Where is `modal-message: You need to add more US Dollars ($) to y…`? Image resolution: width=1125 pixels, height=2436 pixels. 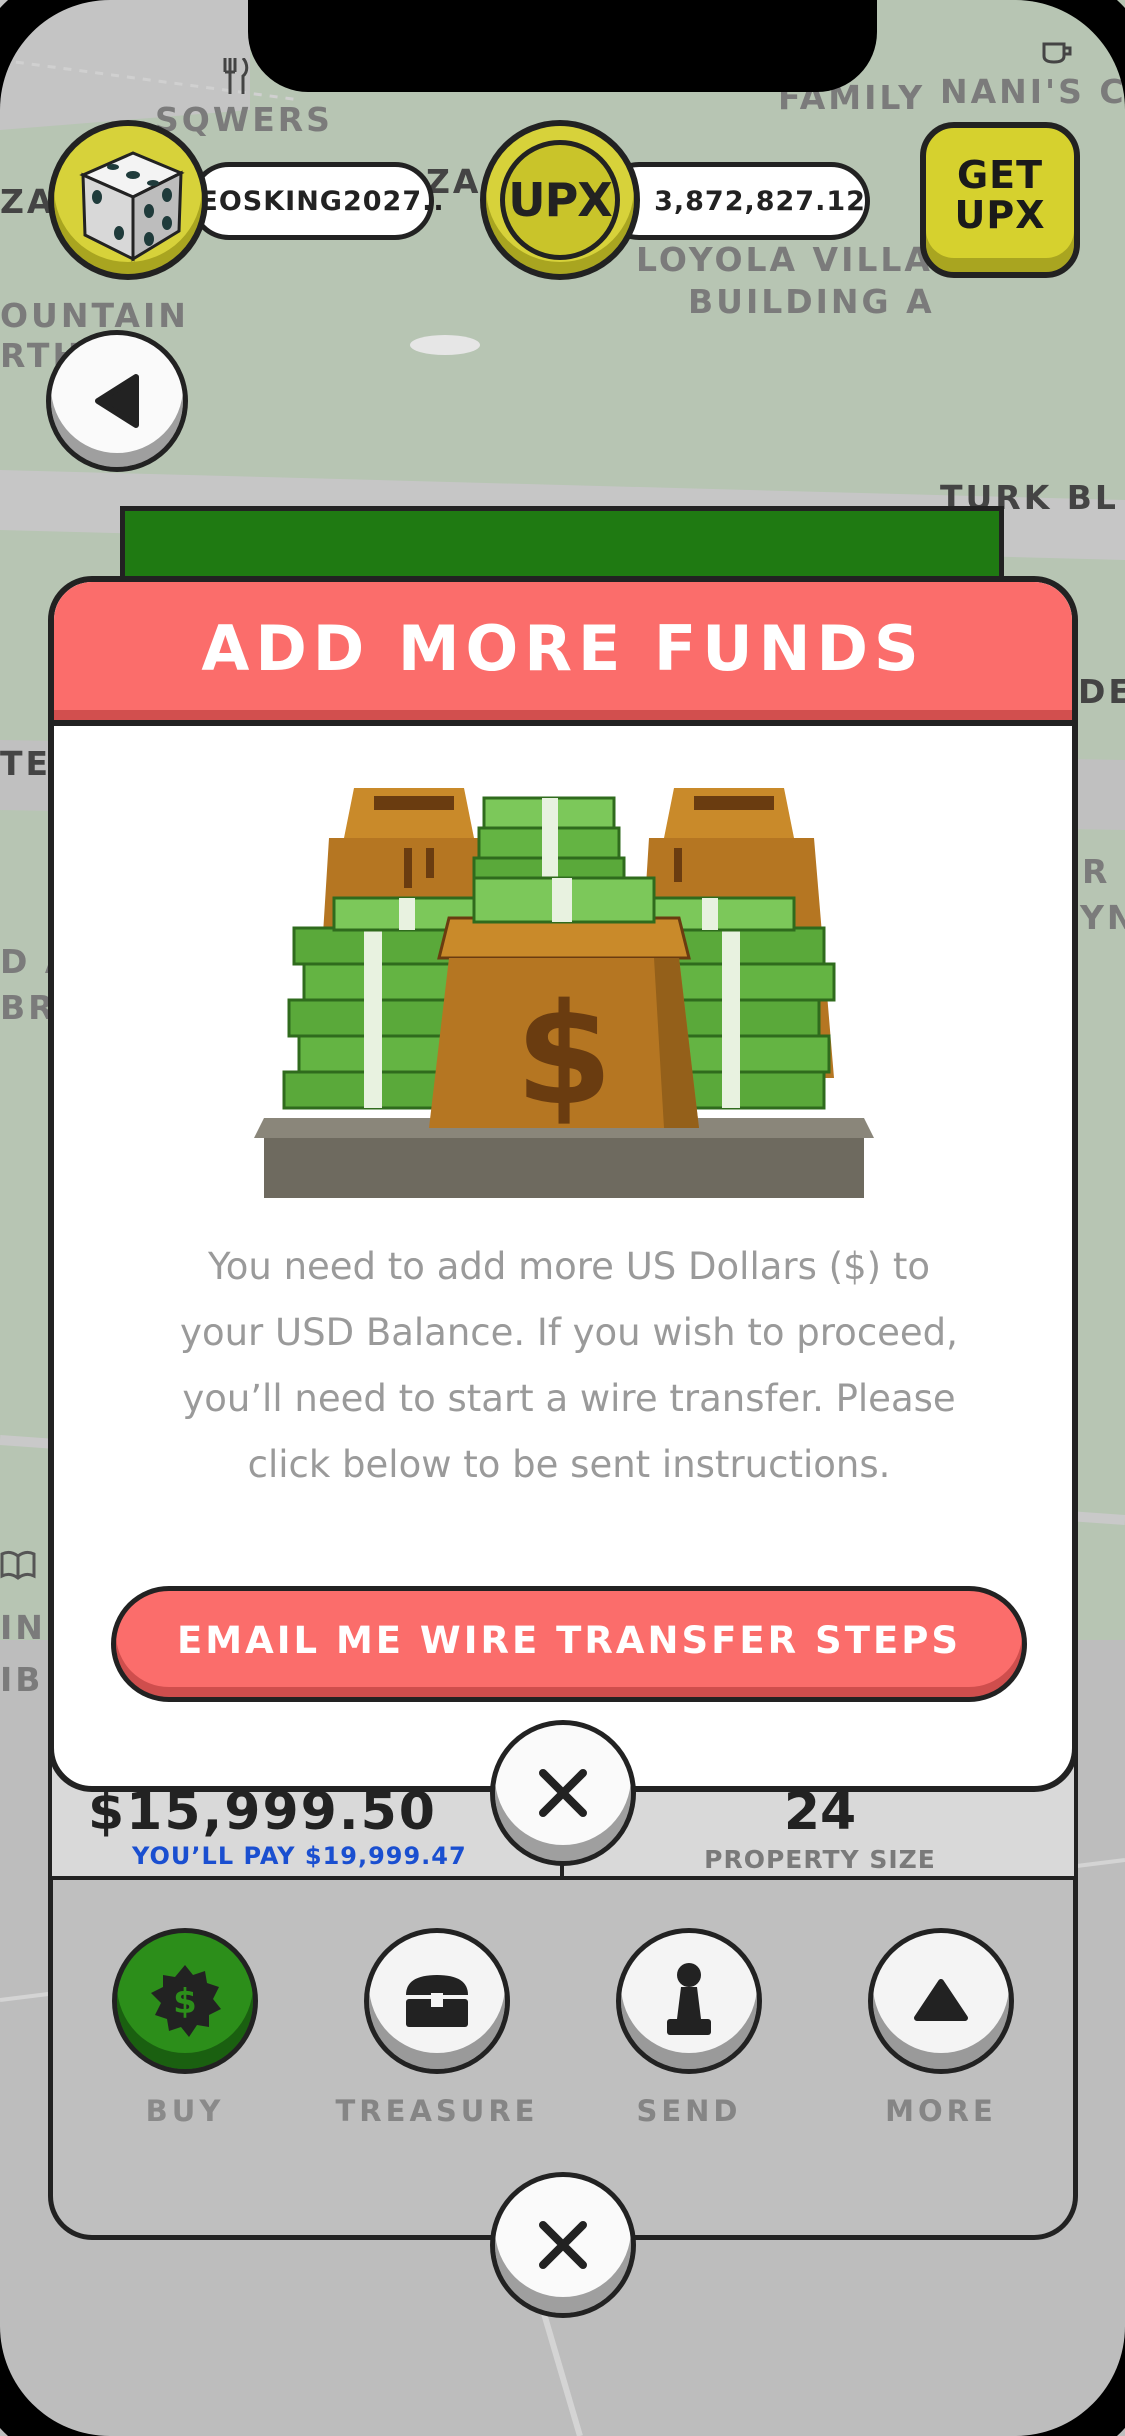
modal-message: You need to add more US Dollars ($) to y… is located at coordinates (569, 1365).